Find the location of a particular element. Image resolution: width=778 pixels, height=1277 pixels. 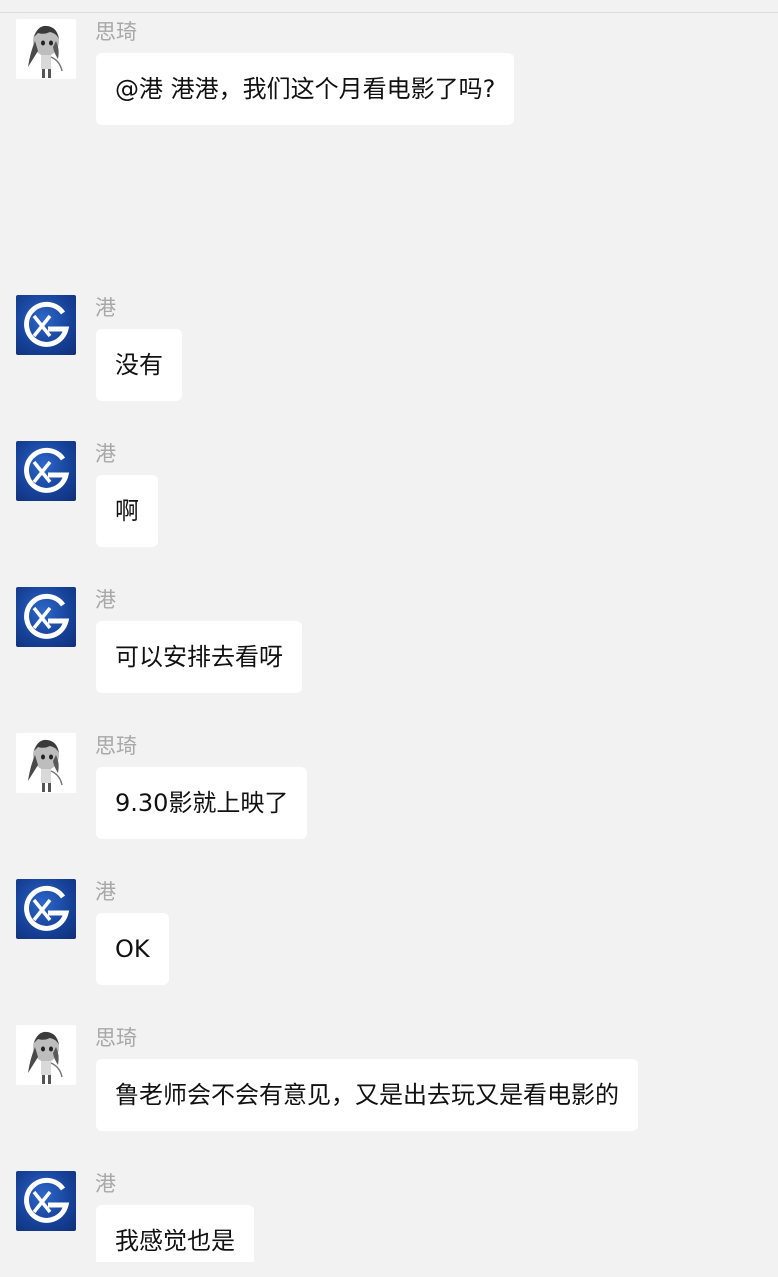

message-bubble: 9.30影就上映了 is located at coordinates (202, 803).